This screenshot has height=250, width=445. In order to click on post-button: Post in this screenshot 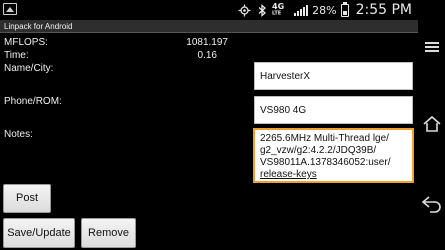, I will do `click(27, 198)`.